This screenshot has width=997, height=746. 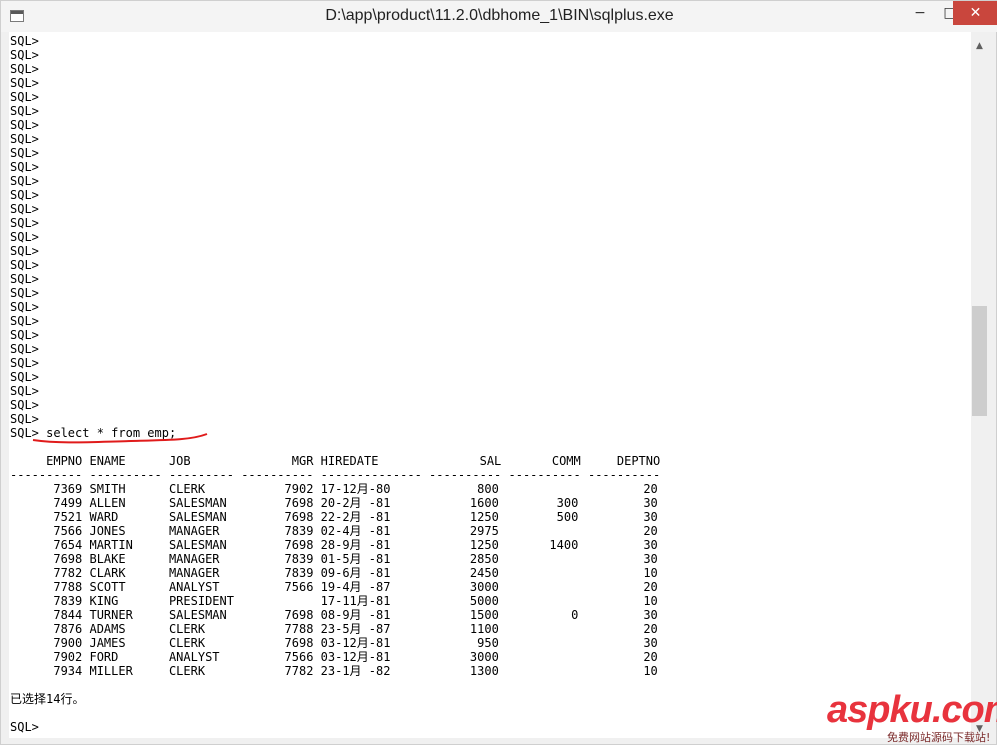 I want to click on minimize-button: −, so click(x=920, y=13).